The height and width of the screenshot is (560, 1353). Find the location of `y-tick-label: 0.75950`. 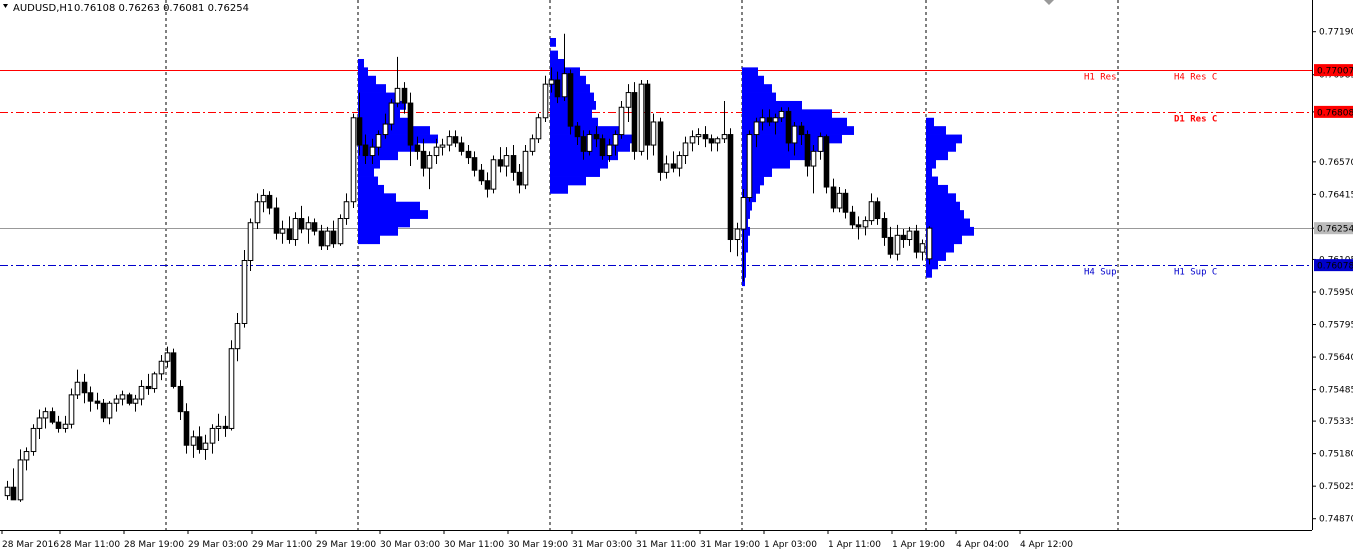

y-tick-label: 0.75950 is located at coordinates (1336, 293).